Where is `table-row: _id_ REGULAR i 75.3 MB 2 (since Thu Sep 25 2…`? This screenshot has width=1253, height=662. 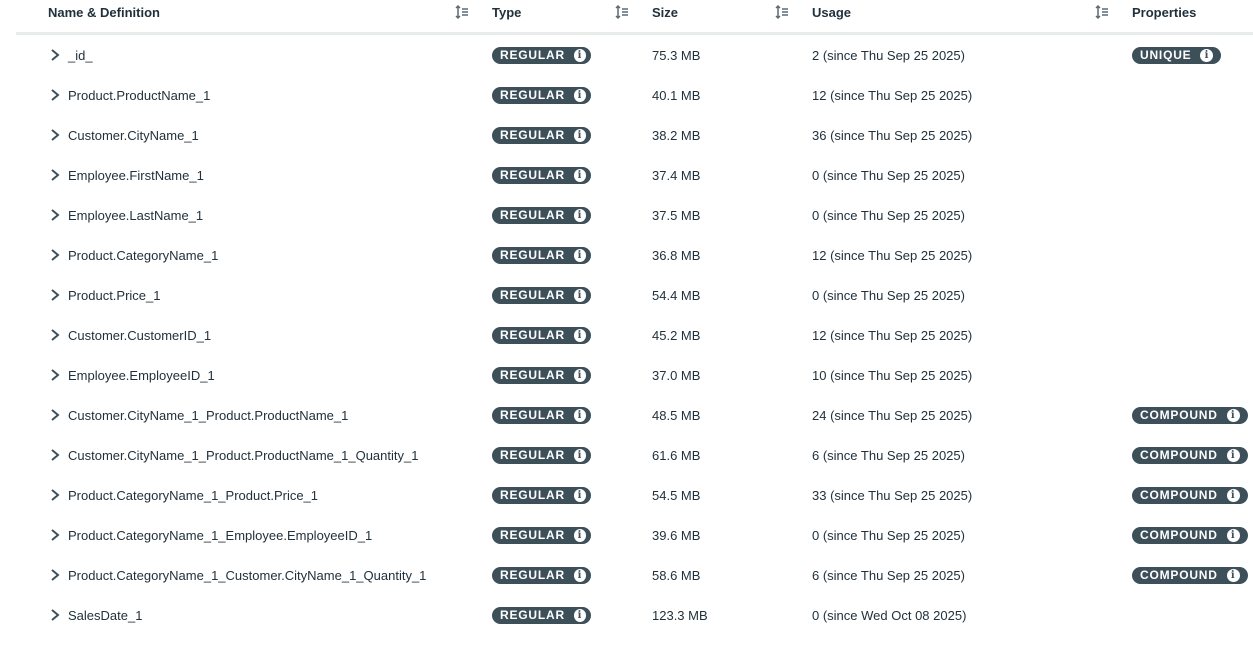 table-row: _id_ REGULAR i 75.3 MB 2 (since Thu Sep 25 2… is located at coordinates (626, 55).